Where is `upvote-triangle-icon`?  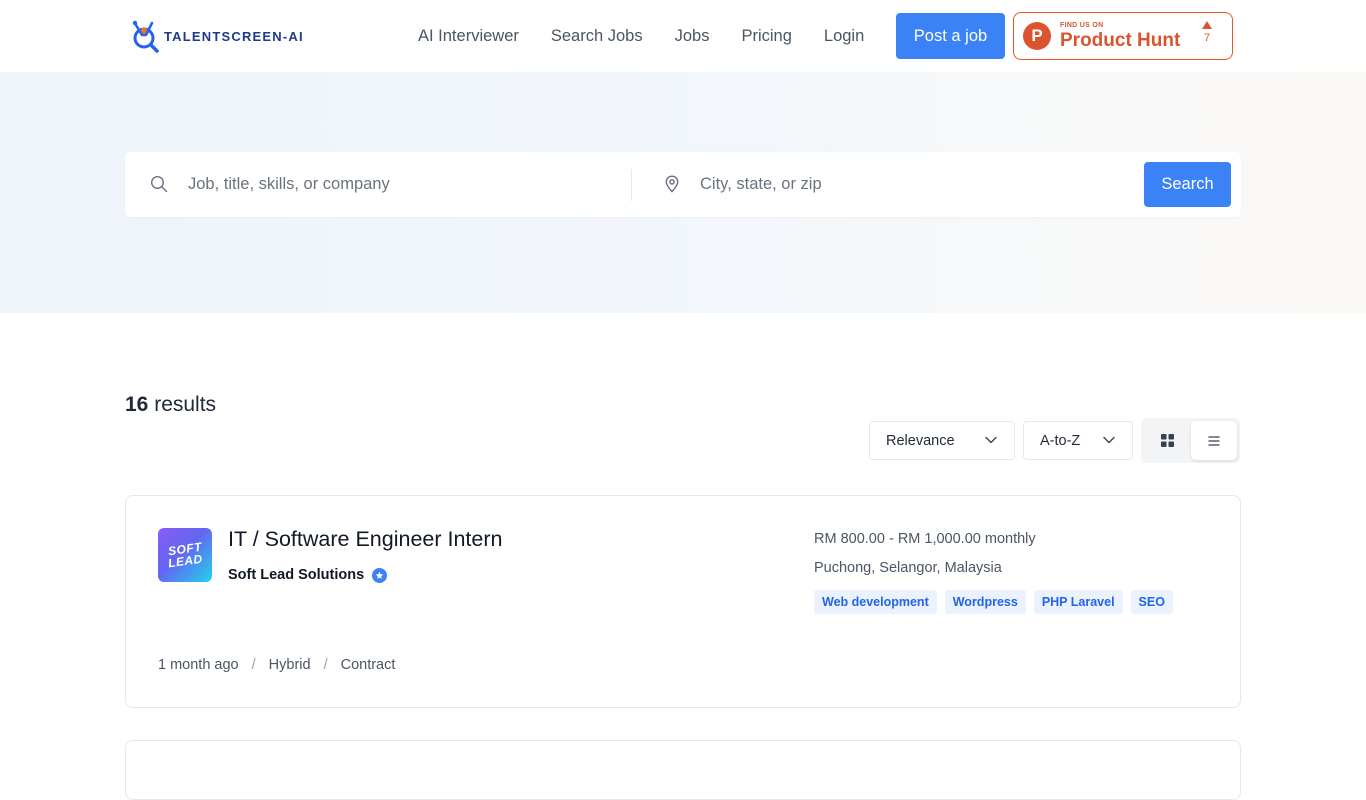
upvote-triangle-icon is located at coordinates (1207, 25).